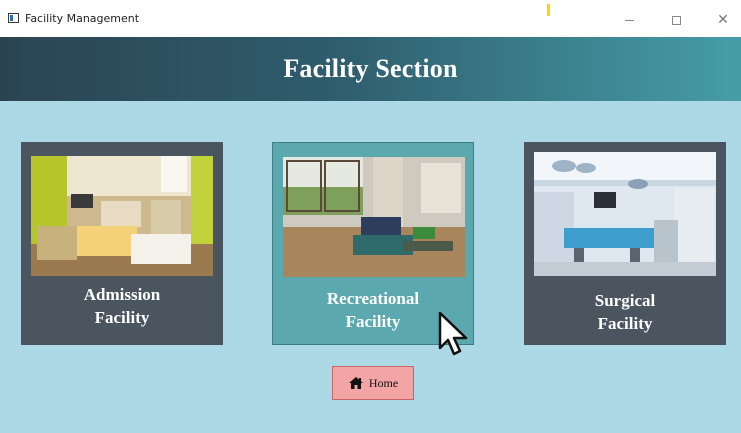 This screenshot has width=741, height=433. I want to click on admission-facility-label: Admission Facility, so click(122, 306).